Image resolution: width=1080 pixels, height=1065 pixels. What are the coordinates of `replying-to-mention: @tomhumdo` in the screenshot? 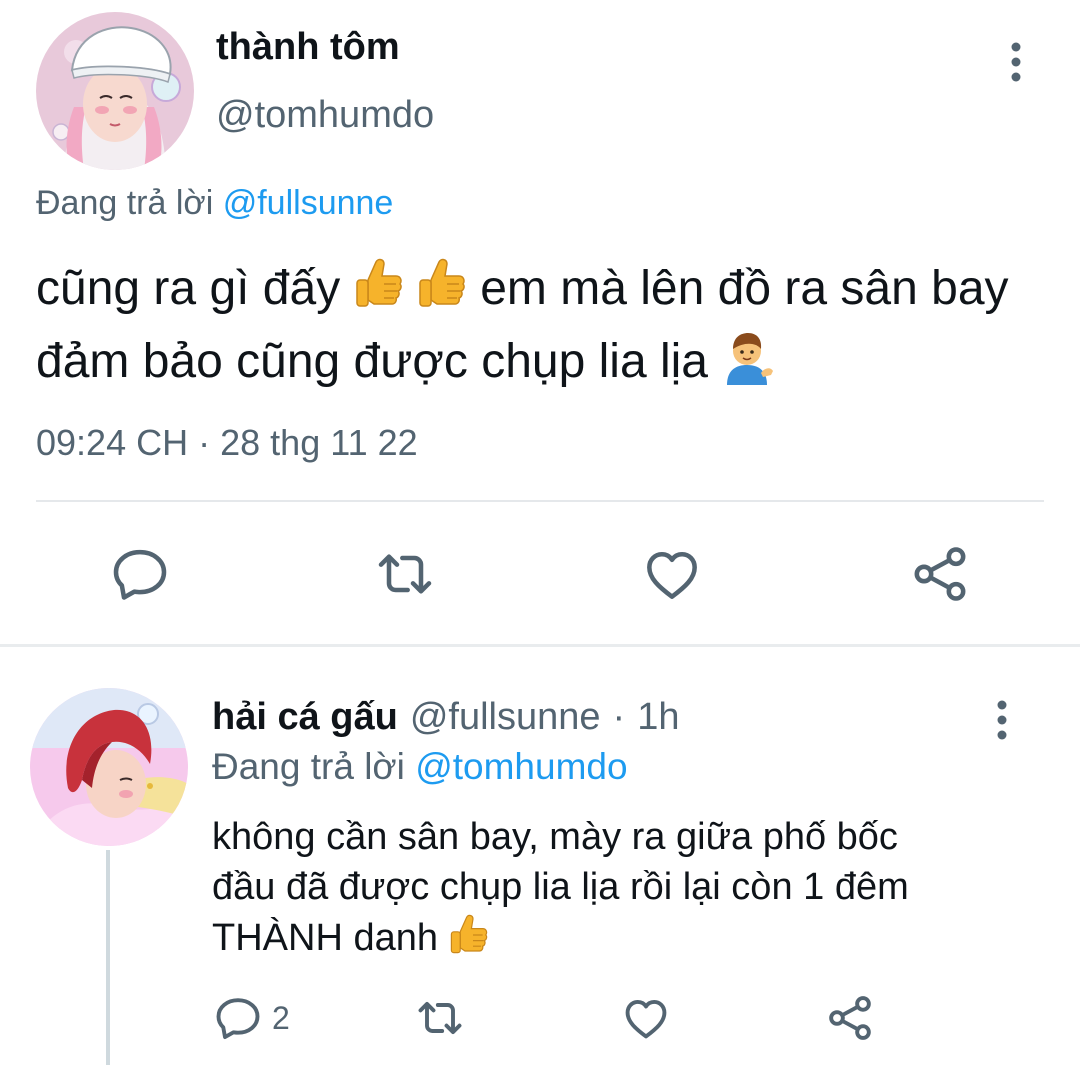 It's located at (521, 766).